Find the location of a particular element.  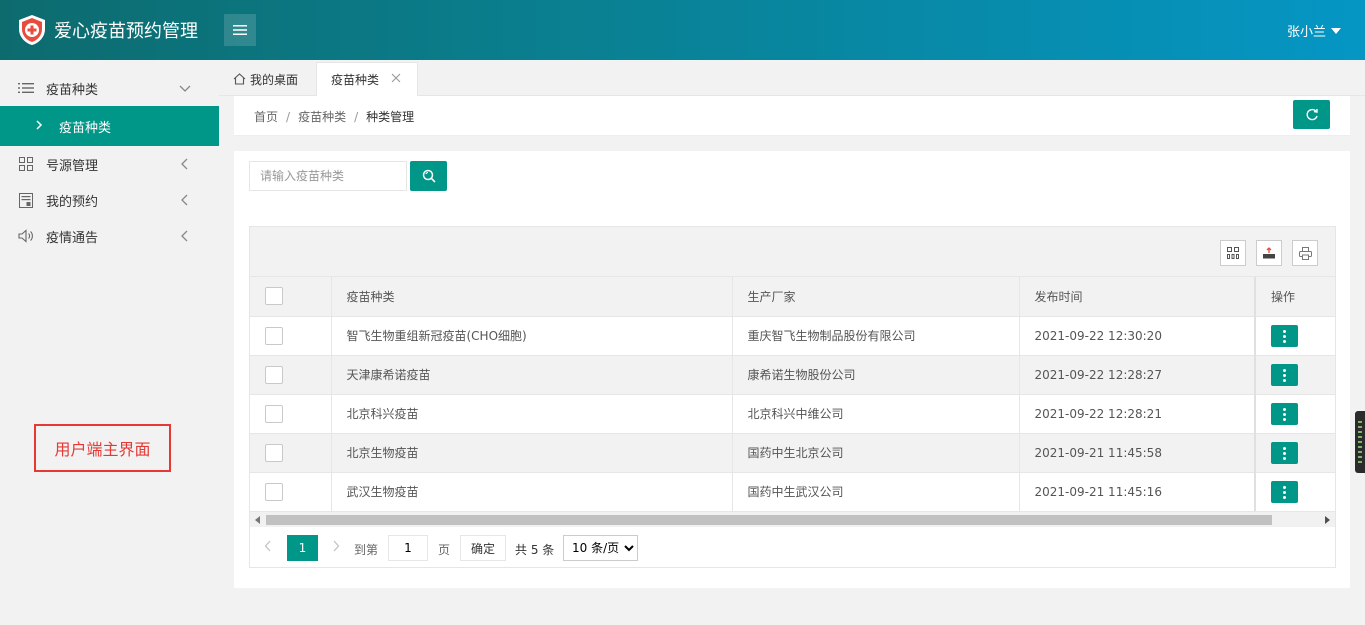

breadcrumb-home: 首页 is located at coordinates (266, 117).